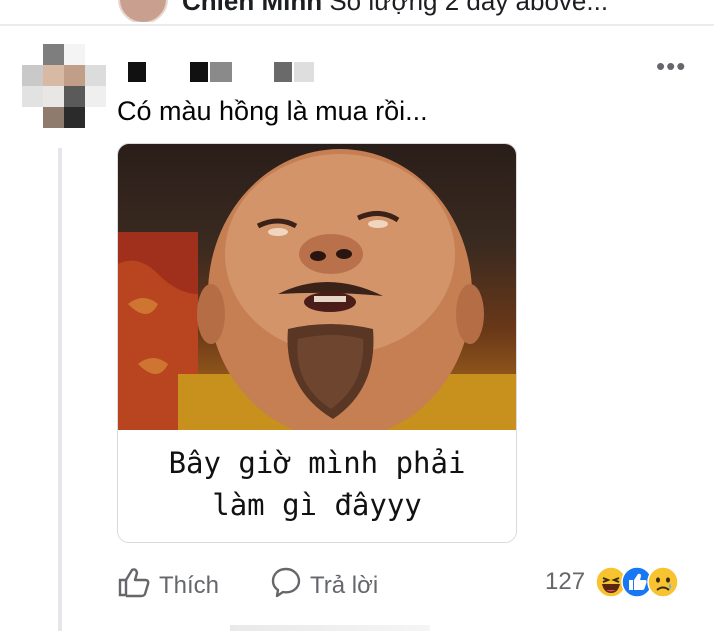 The width and height of the screenshot is (714, 631). I want to click on meme-caption-line-1: Bây giờ mình phải, so click(317, 463).